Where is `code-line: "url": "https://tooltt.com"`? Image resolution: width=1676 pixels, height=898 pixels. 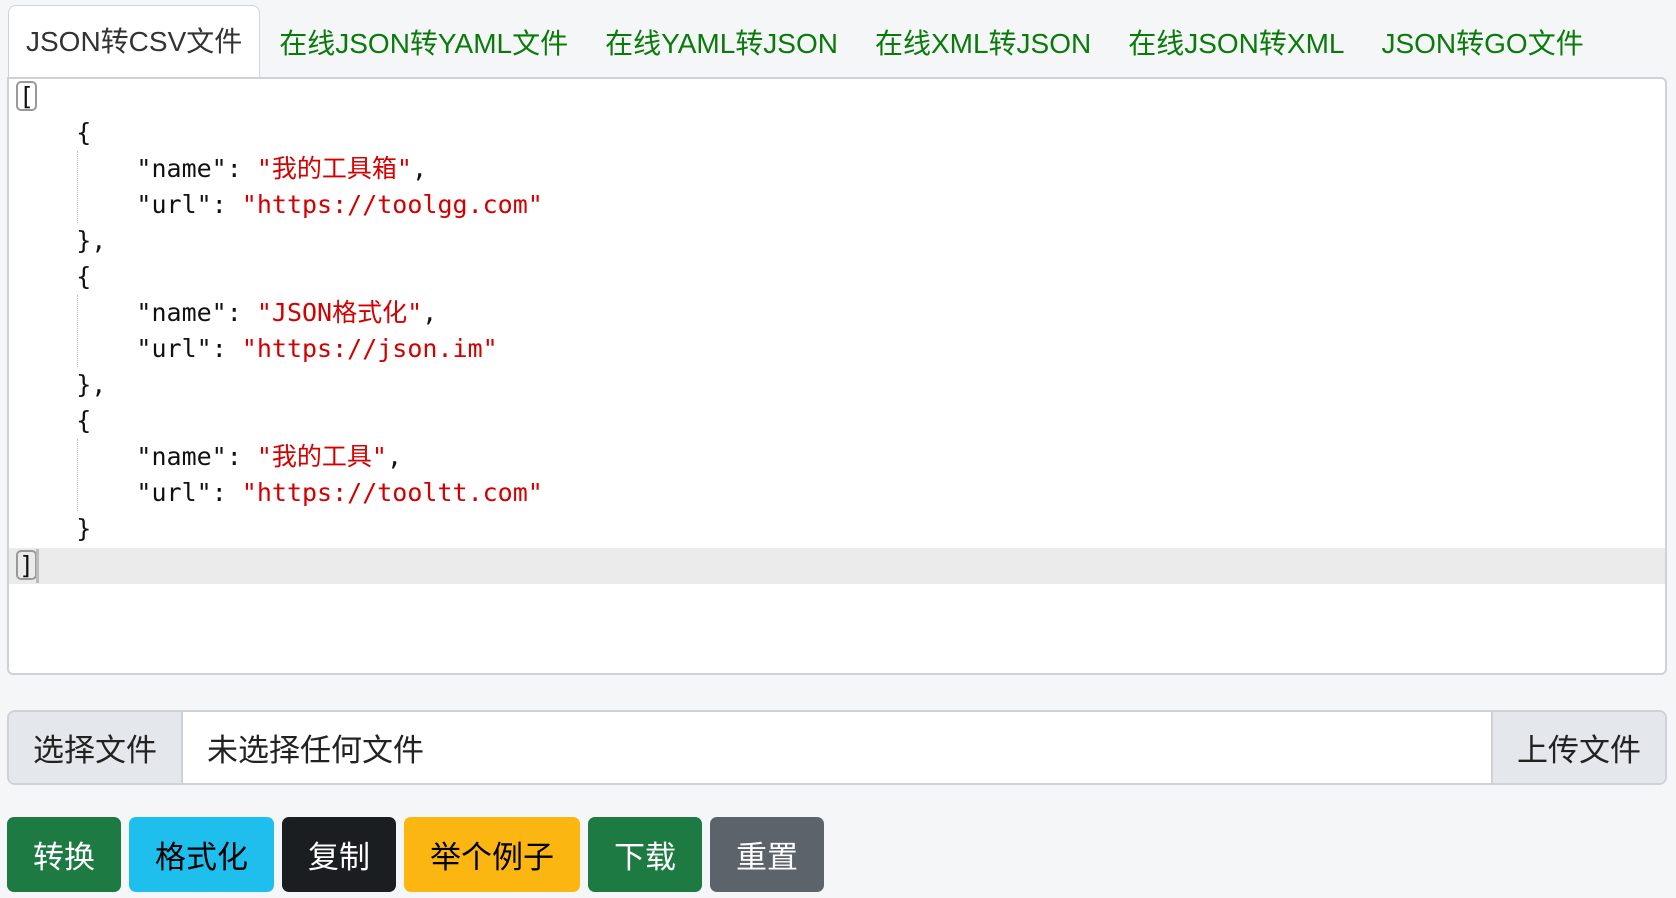
code-line: "url": "https://tooltt.com" is located at coordinates (339, 492).